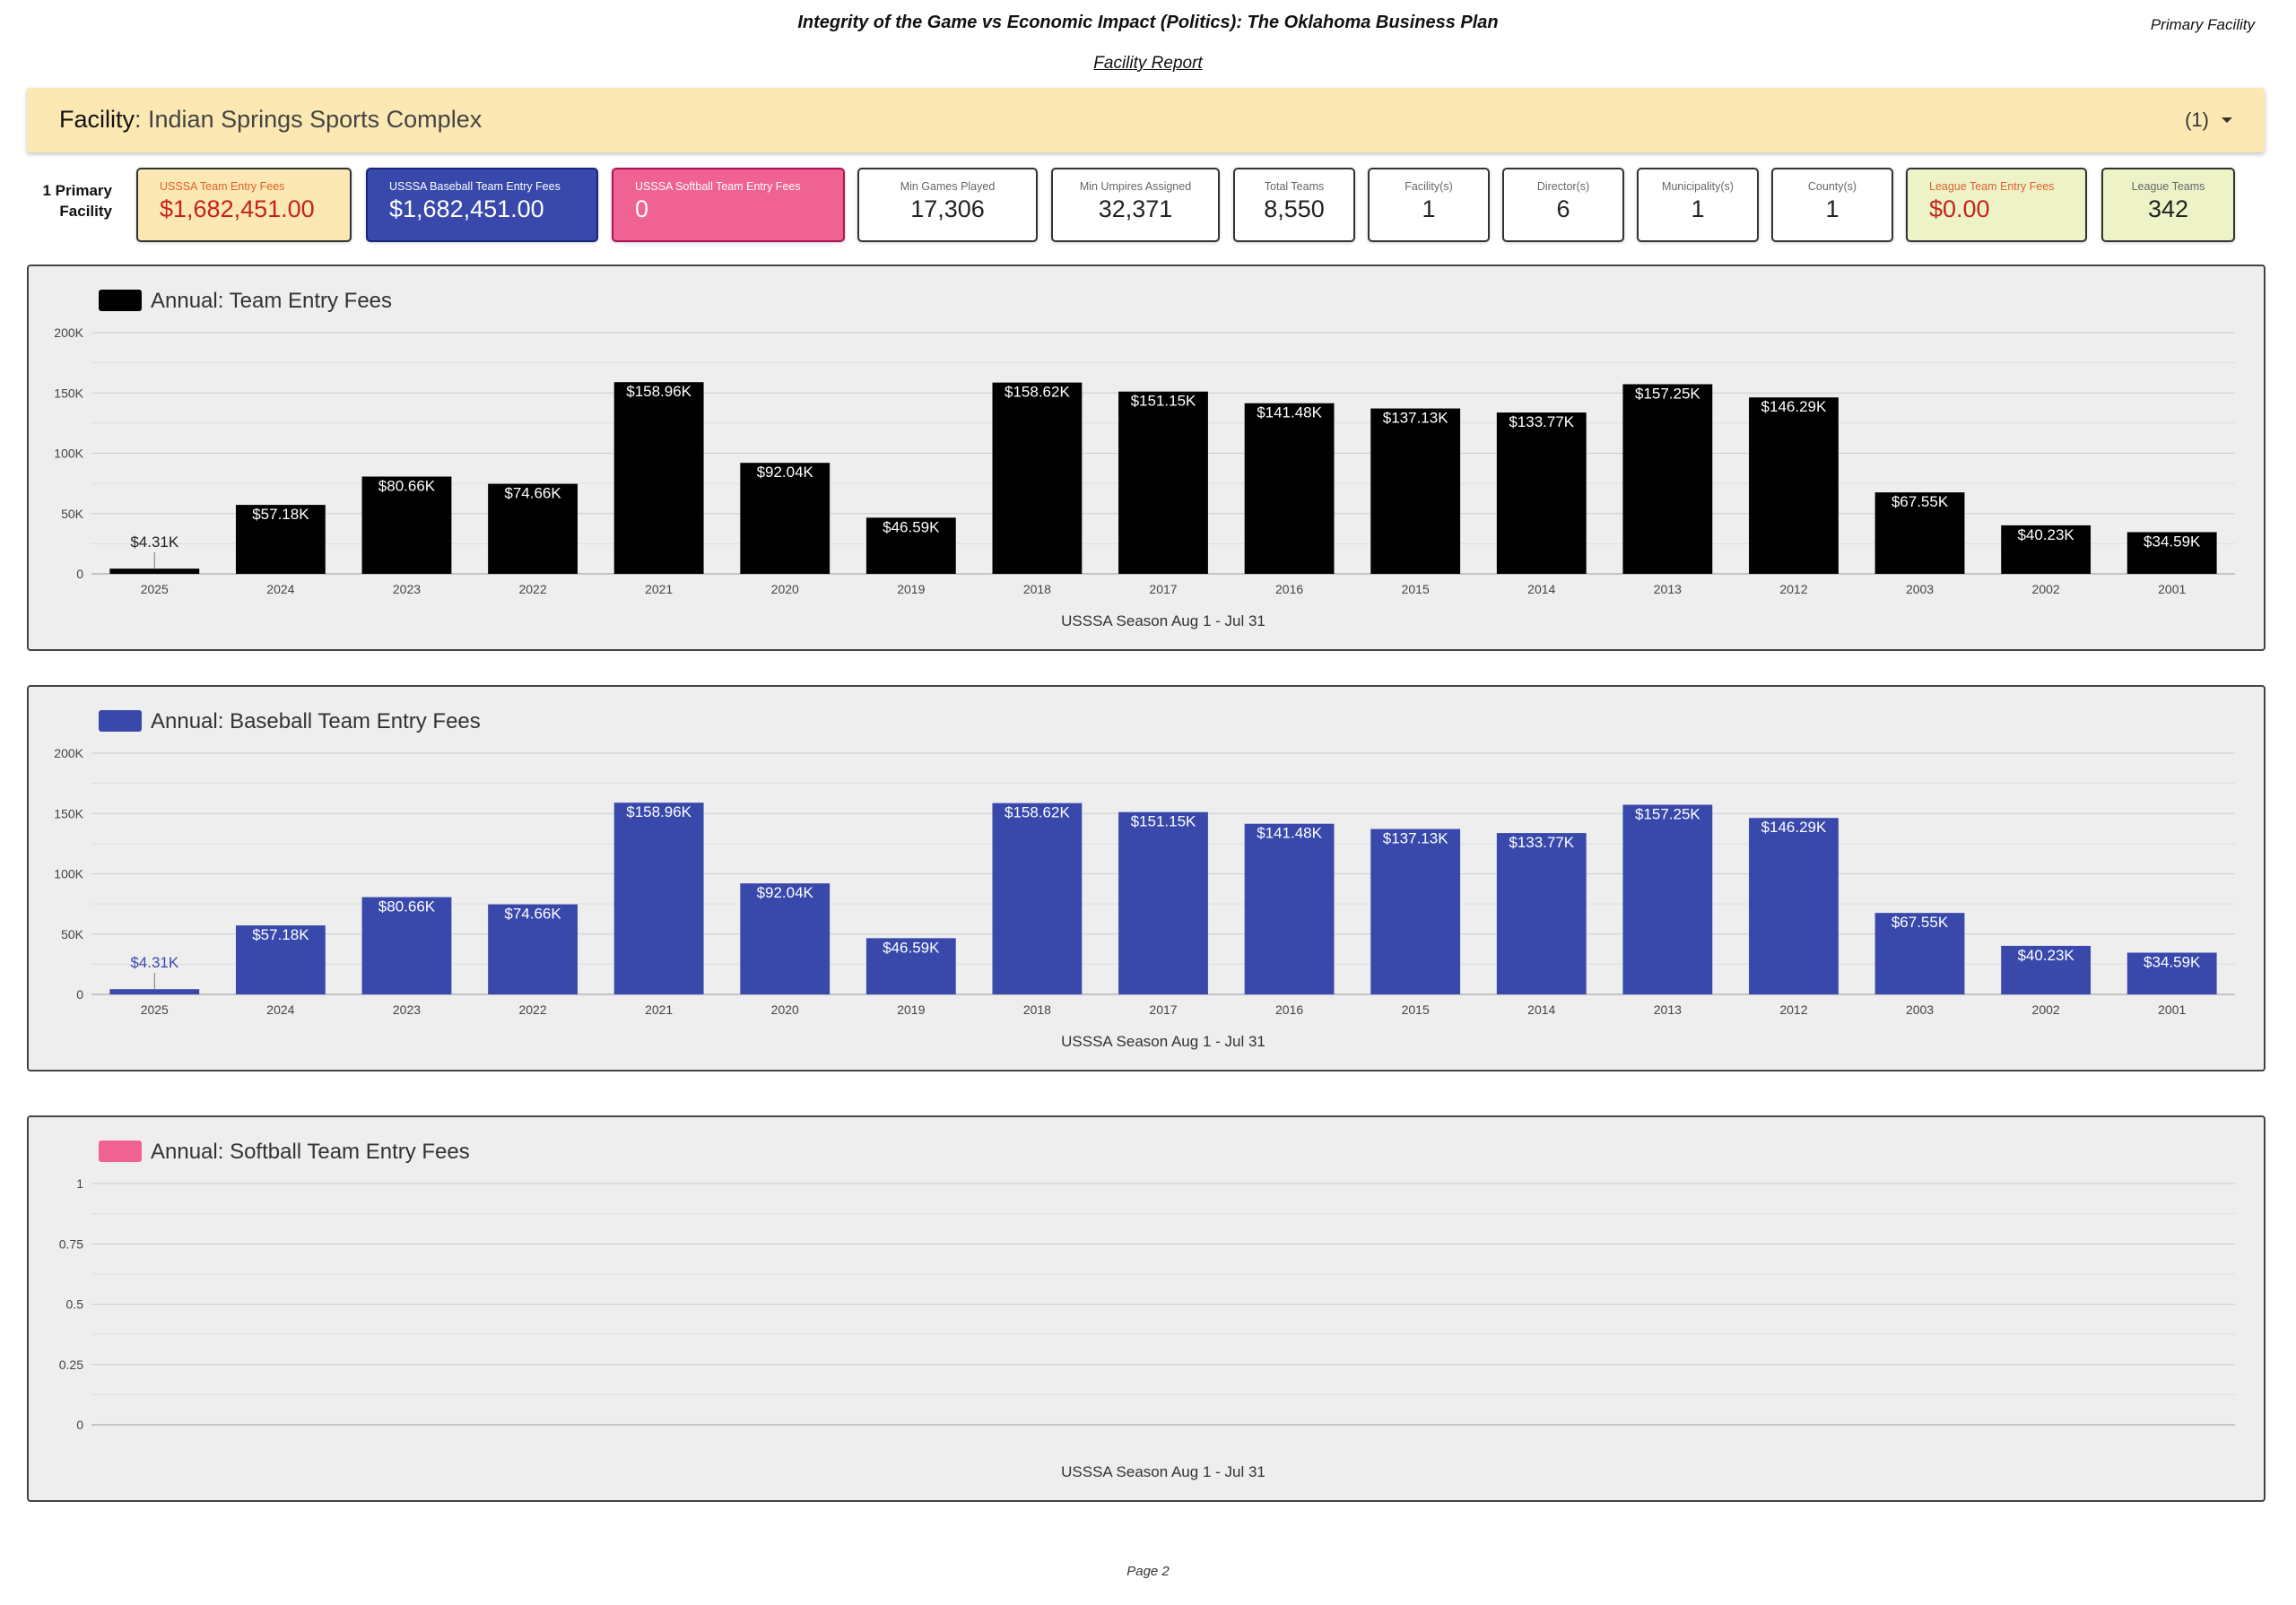  What do you see at coordinates (1698, 186) in the screenshot?
I see `kpi-label: Municipality(s)` at bounding box center [1698, 186].